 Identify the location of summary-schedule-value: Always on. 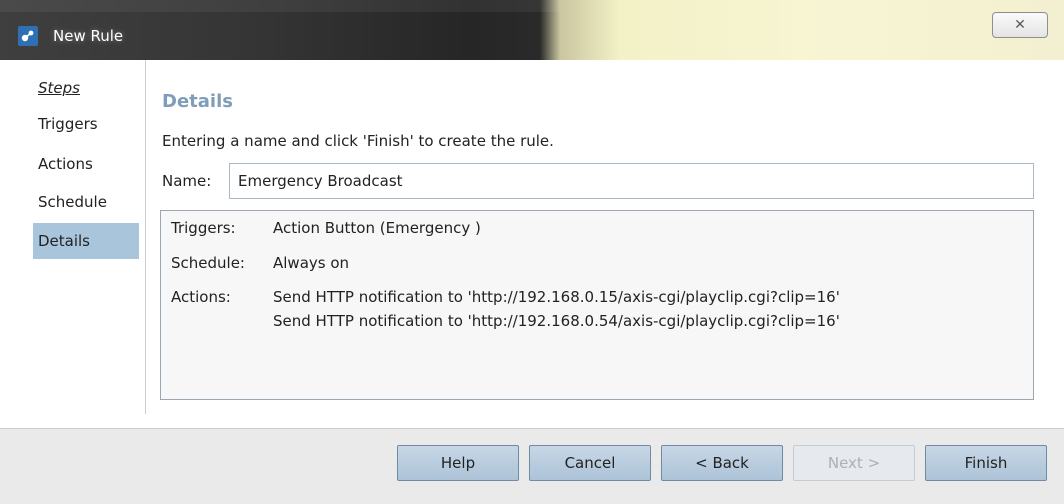
(311, 263).